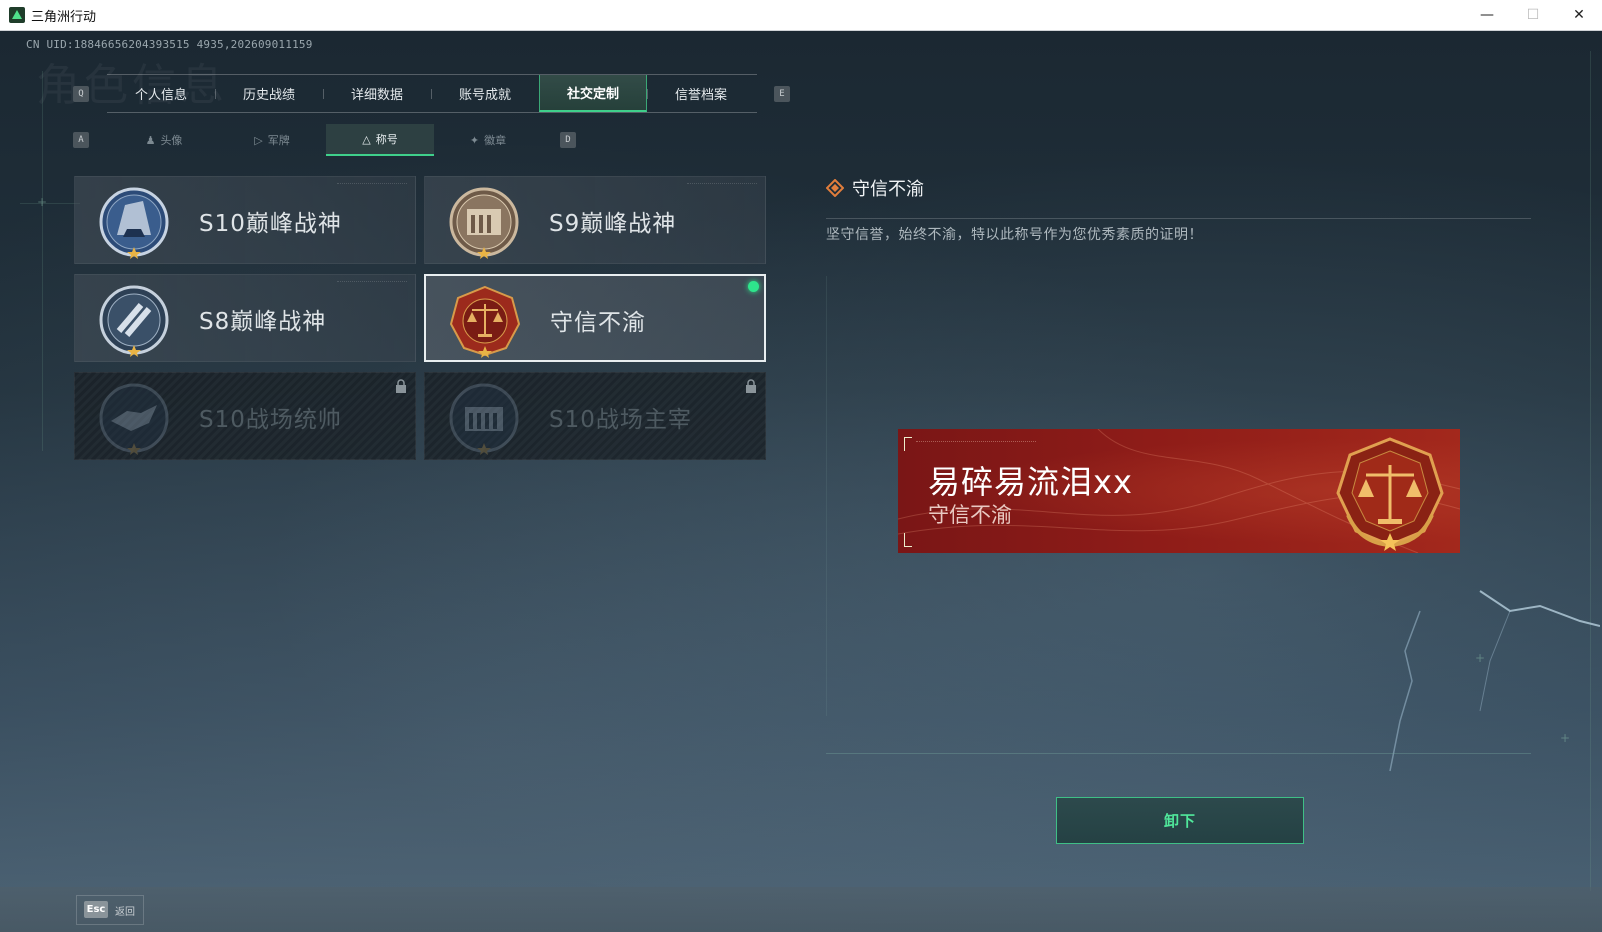  I want to click on detail-header: 守信不渝, so click(875, 188).